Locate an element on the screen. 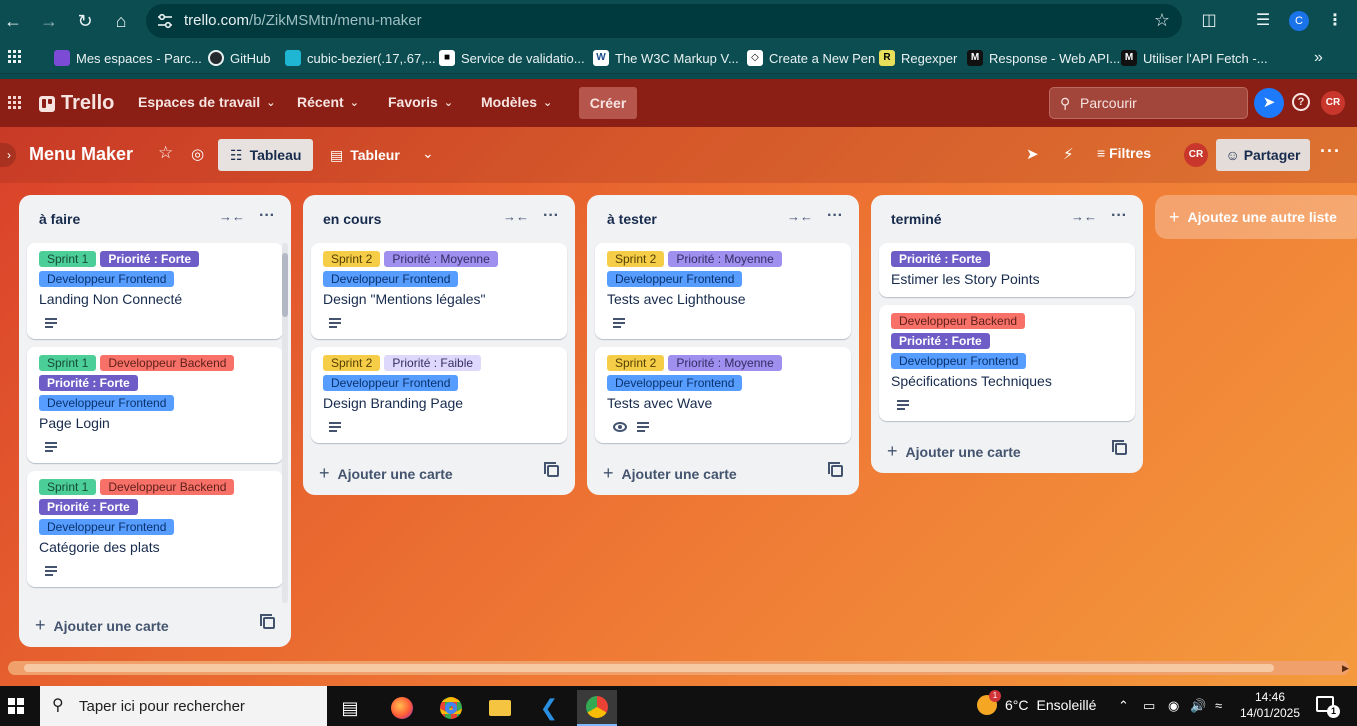  share-button: ☺ Partager is located at coordinates (1263, 155).